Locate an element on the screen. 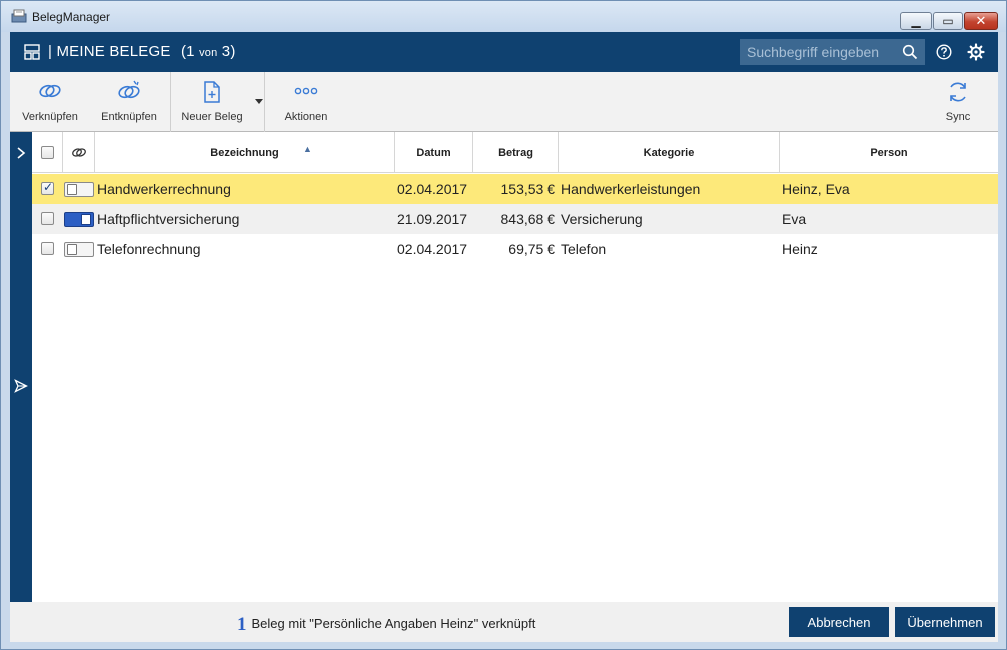 This screenshot has width=1007, height=650. column-header-betrag: Betrag is located at coordinates (516, 152).